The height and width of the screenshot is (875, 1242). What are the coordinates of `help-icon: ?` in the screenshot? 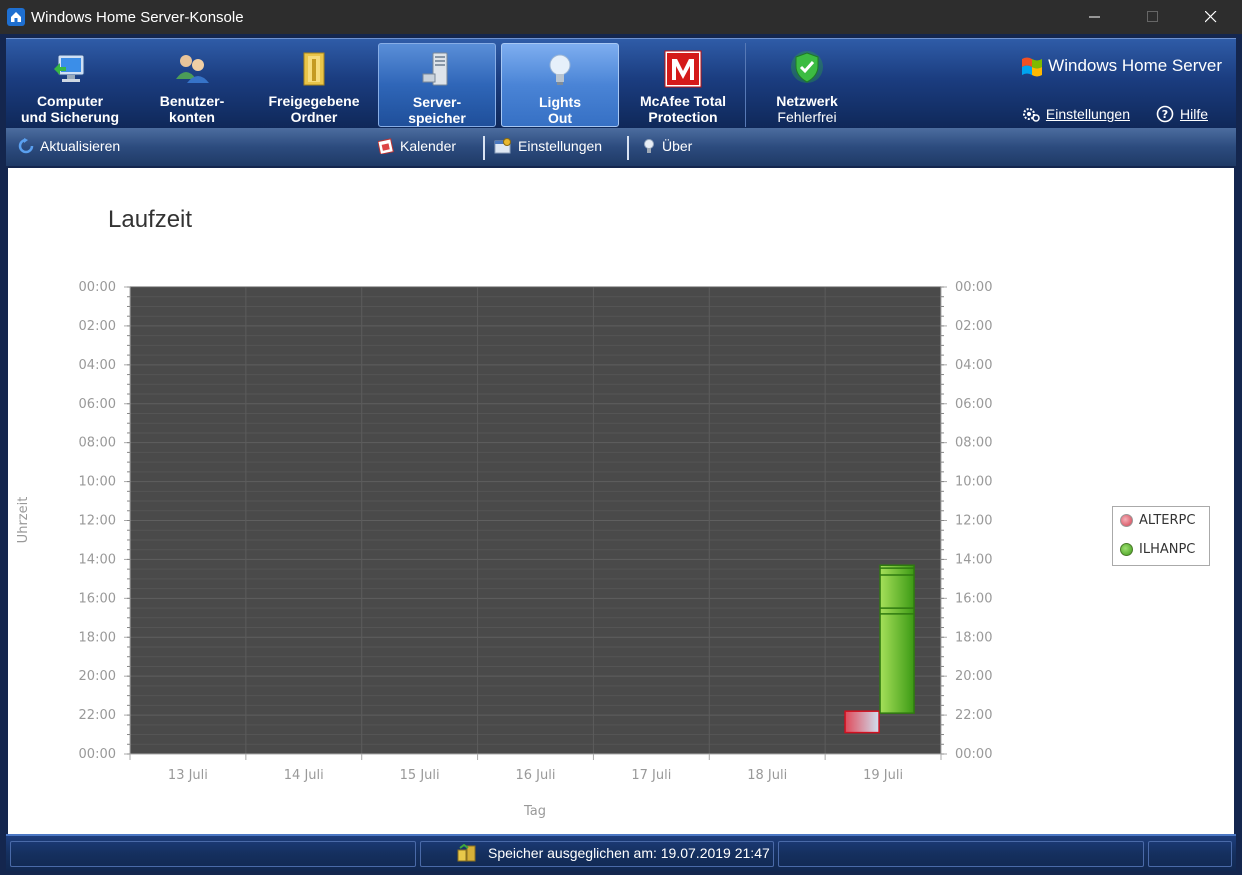 It's located at (1165, 114).